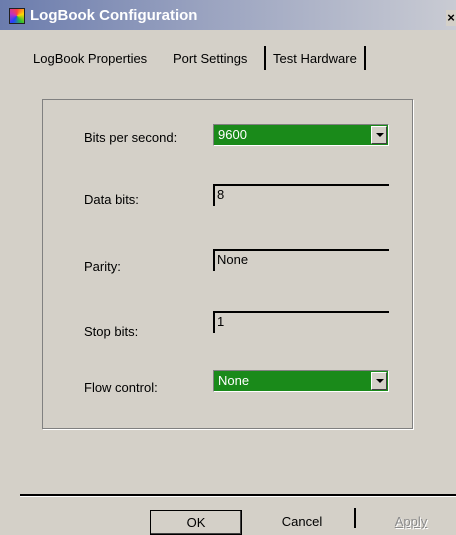  What do you see at coordinates (90, 59) in the screenshot?
I see `tab-logbook-properties: LogBook Properties` at bounding box center [90, 59].